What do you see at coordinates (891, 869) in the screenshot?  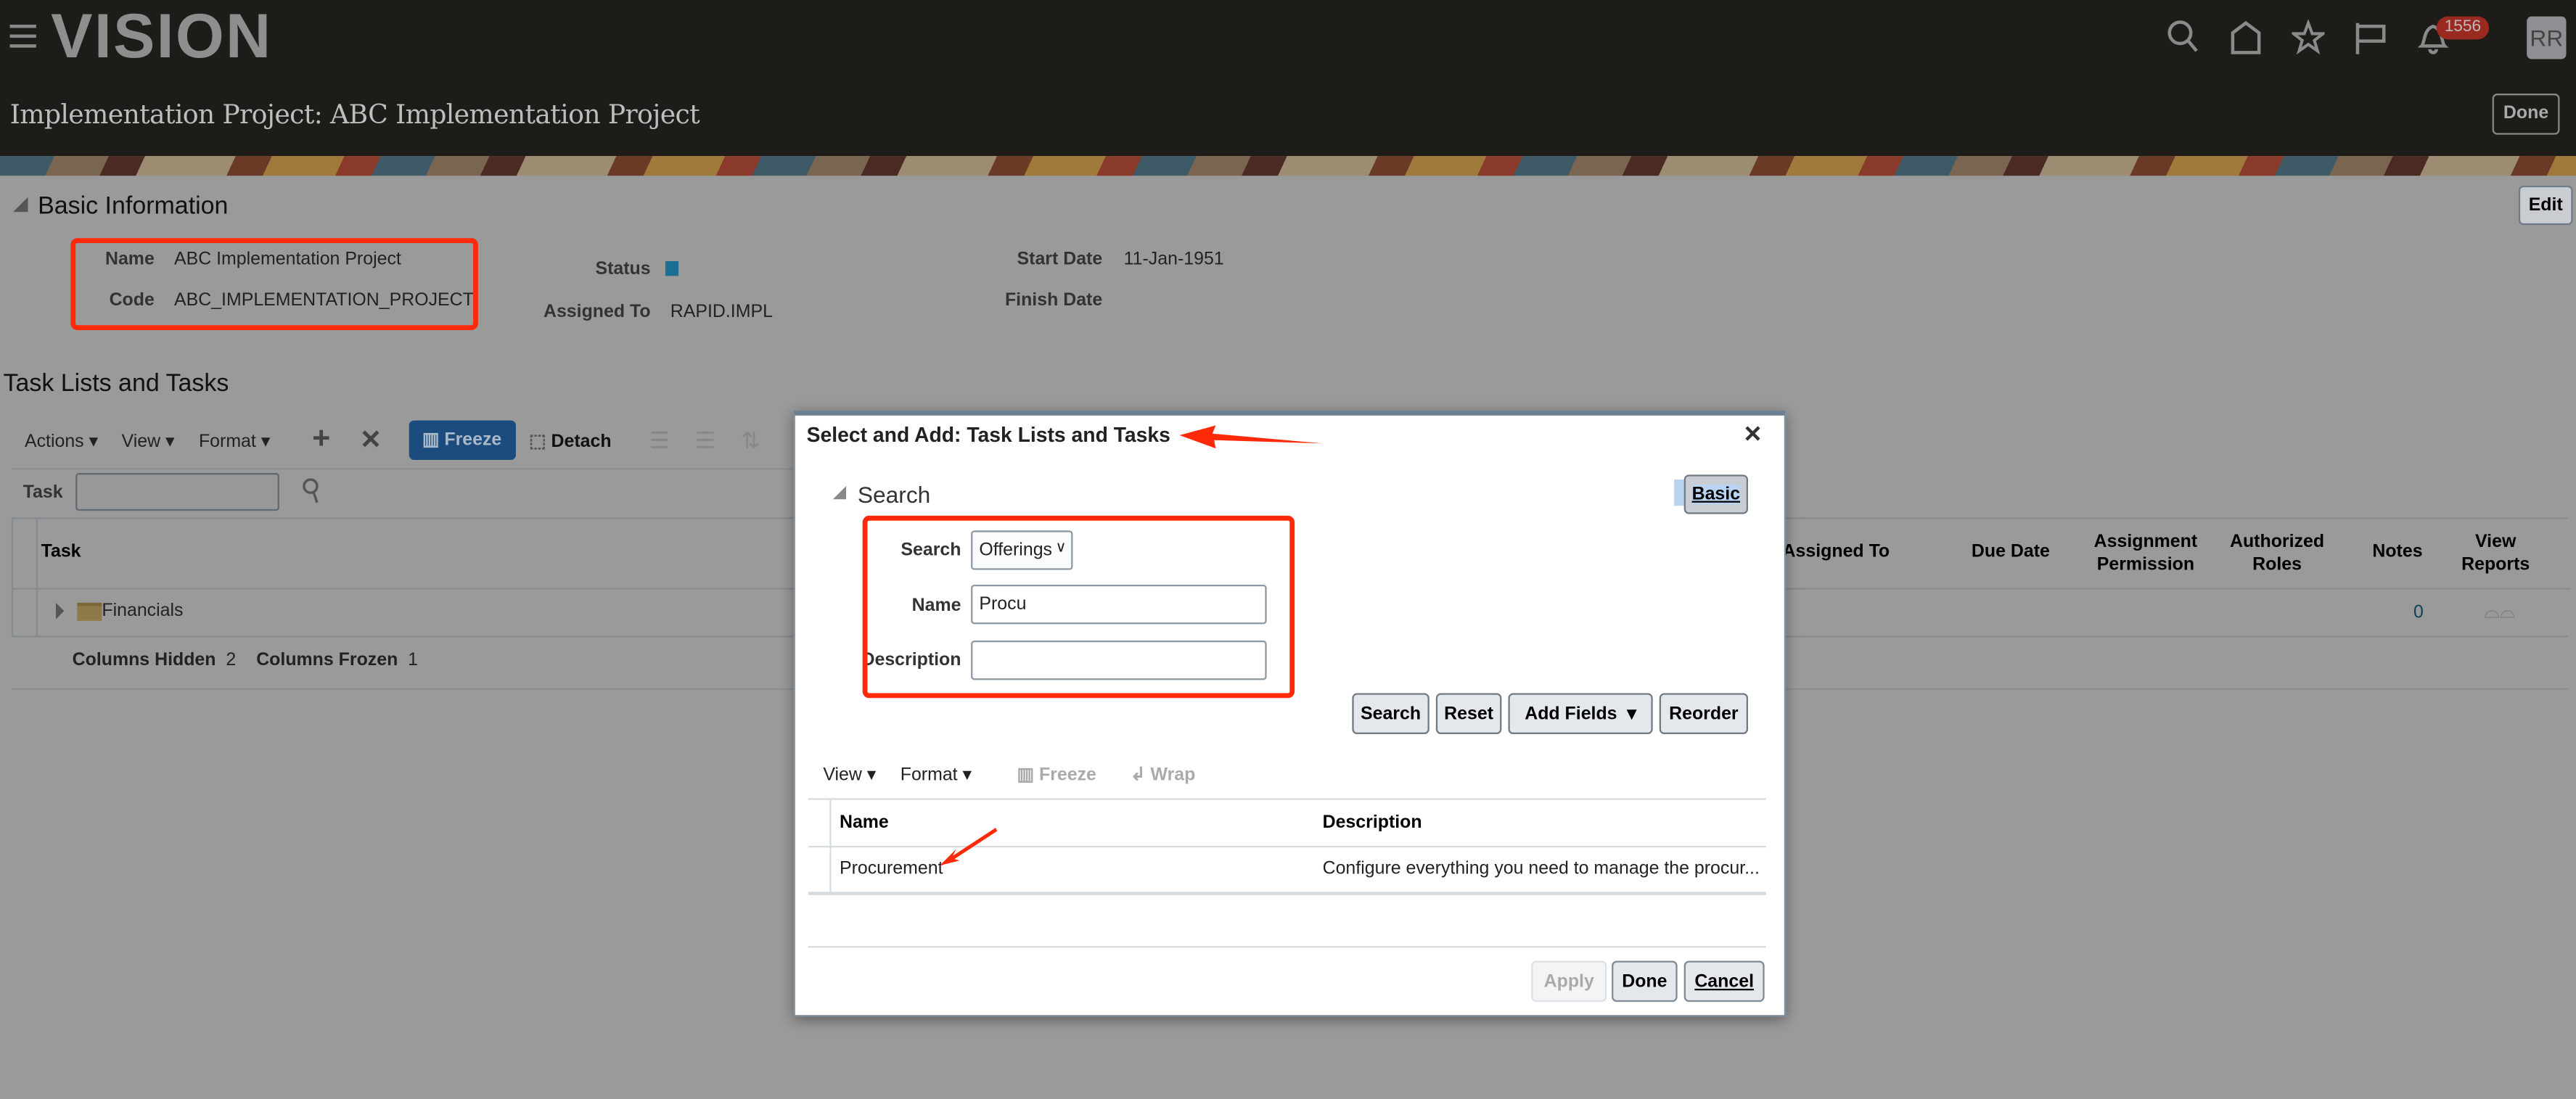 I see `result-row-name: Procurement` at bounding box center [891, 869].